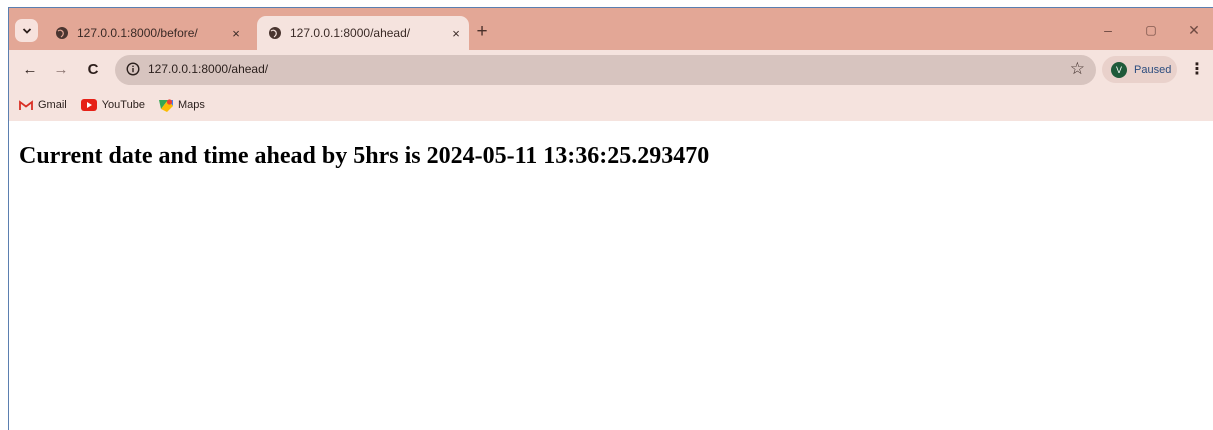 The width and height of the screenshot is (1213, 430). What do you see at coordinates (26, 104) in the screenshot?
I see `gmail-icon` at bounding box center [26, 104].